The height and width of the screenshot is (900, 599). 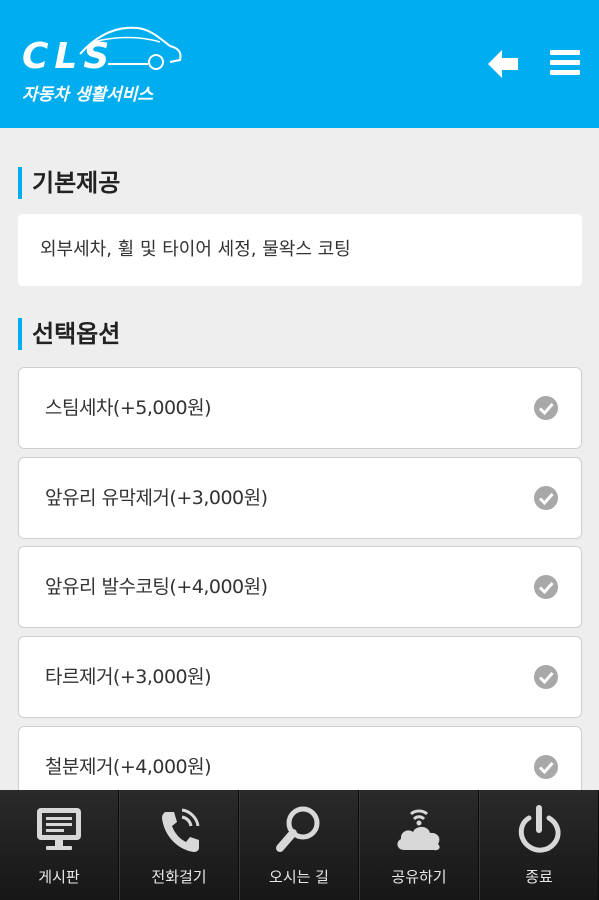 I want to click on nav-item-board: 게시판, so click(x=59, y=845).